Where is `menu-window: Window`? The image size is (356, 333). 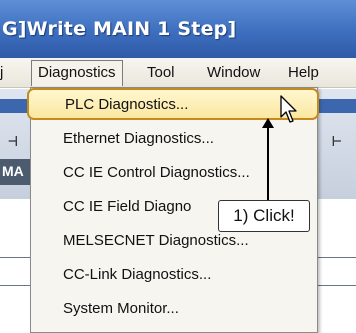
menu-window: Window is located at coordinates (233, 72).